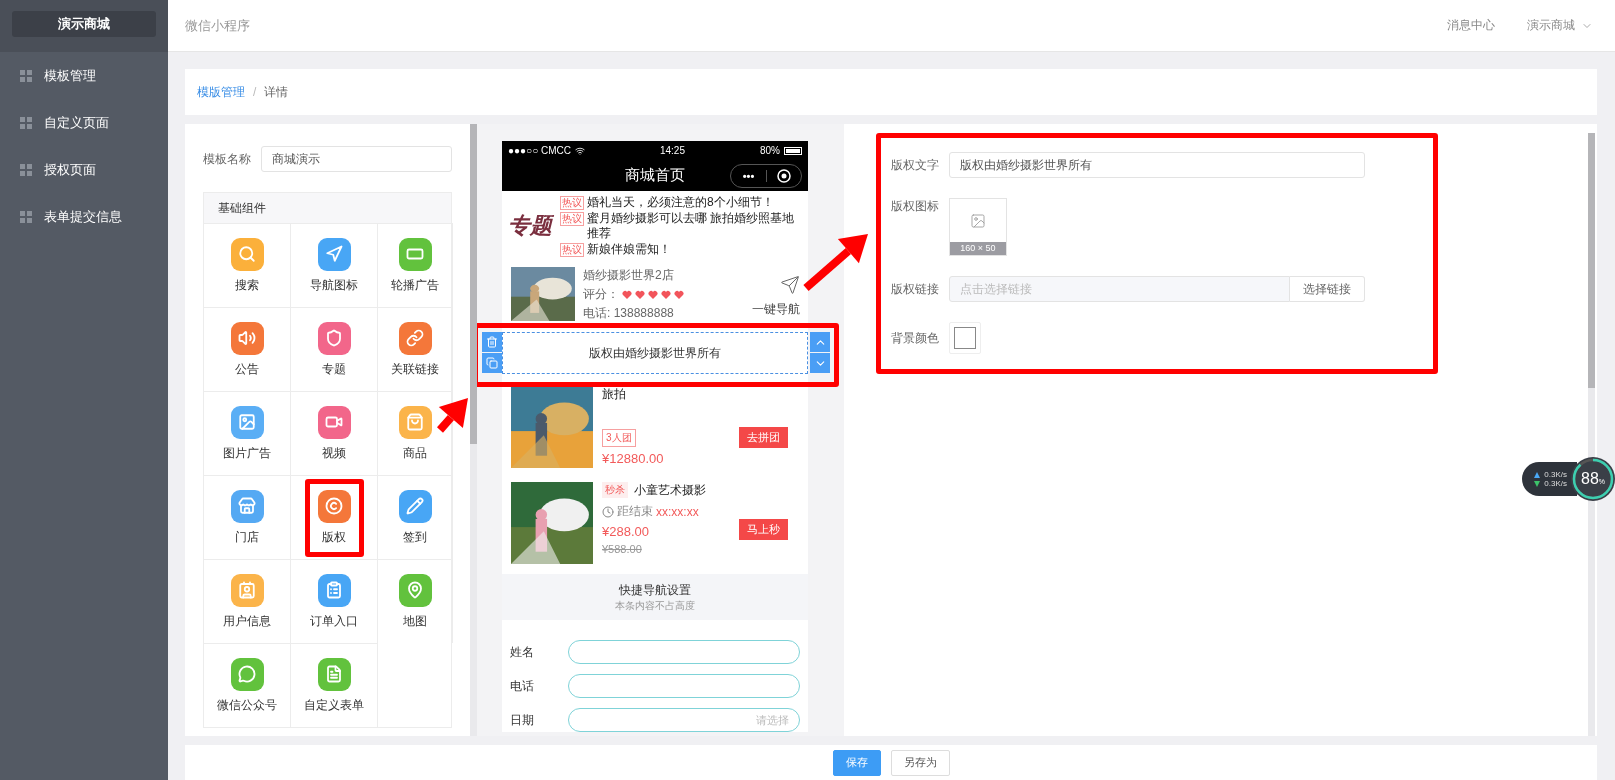 This screenshot has width=1615, height=780. What do you see at coordinates (522, 652) in the screenshot?
I see `form-label: 姓名` at bounding box center [522, 652].